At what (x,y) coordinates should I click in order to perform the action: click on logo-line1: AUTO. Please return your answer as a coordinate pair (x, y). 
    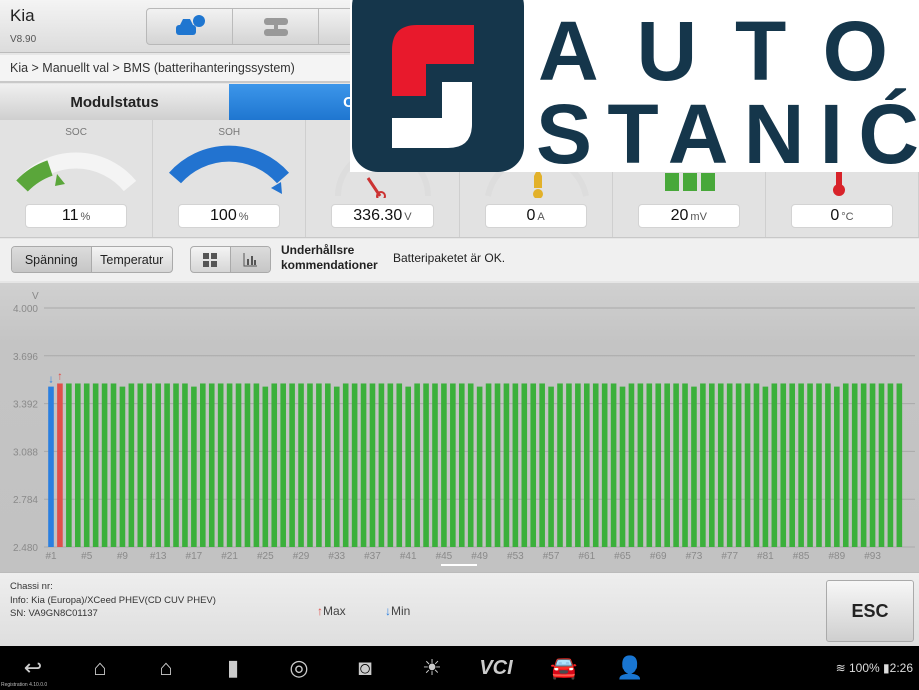
    Looking at the image, I should click on (713, 51).